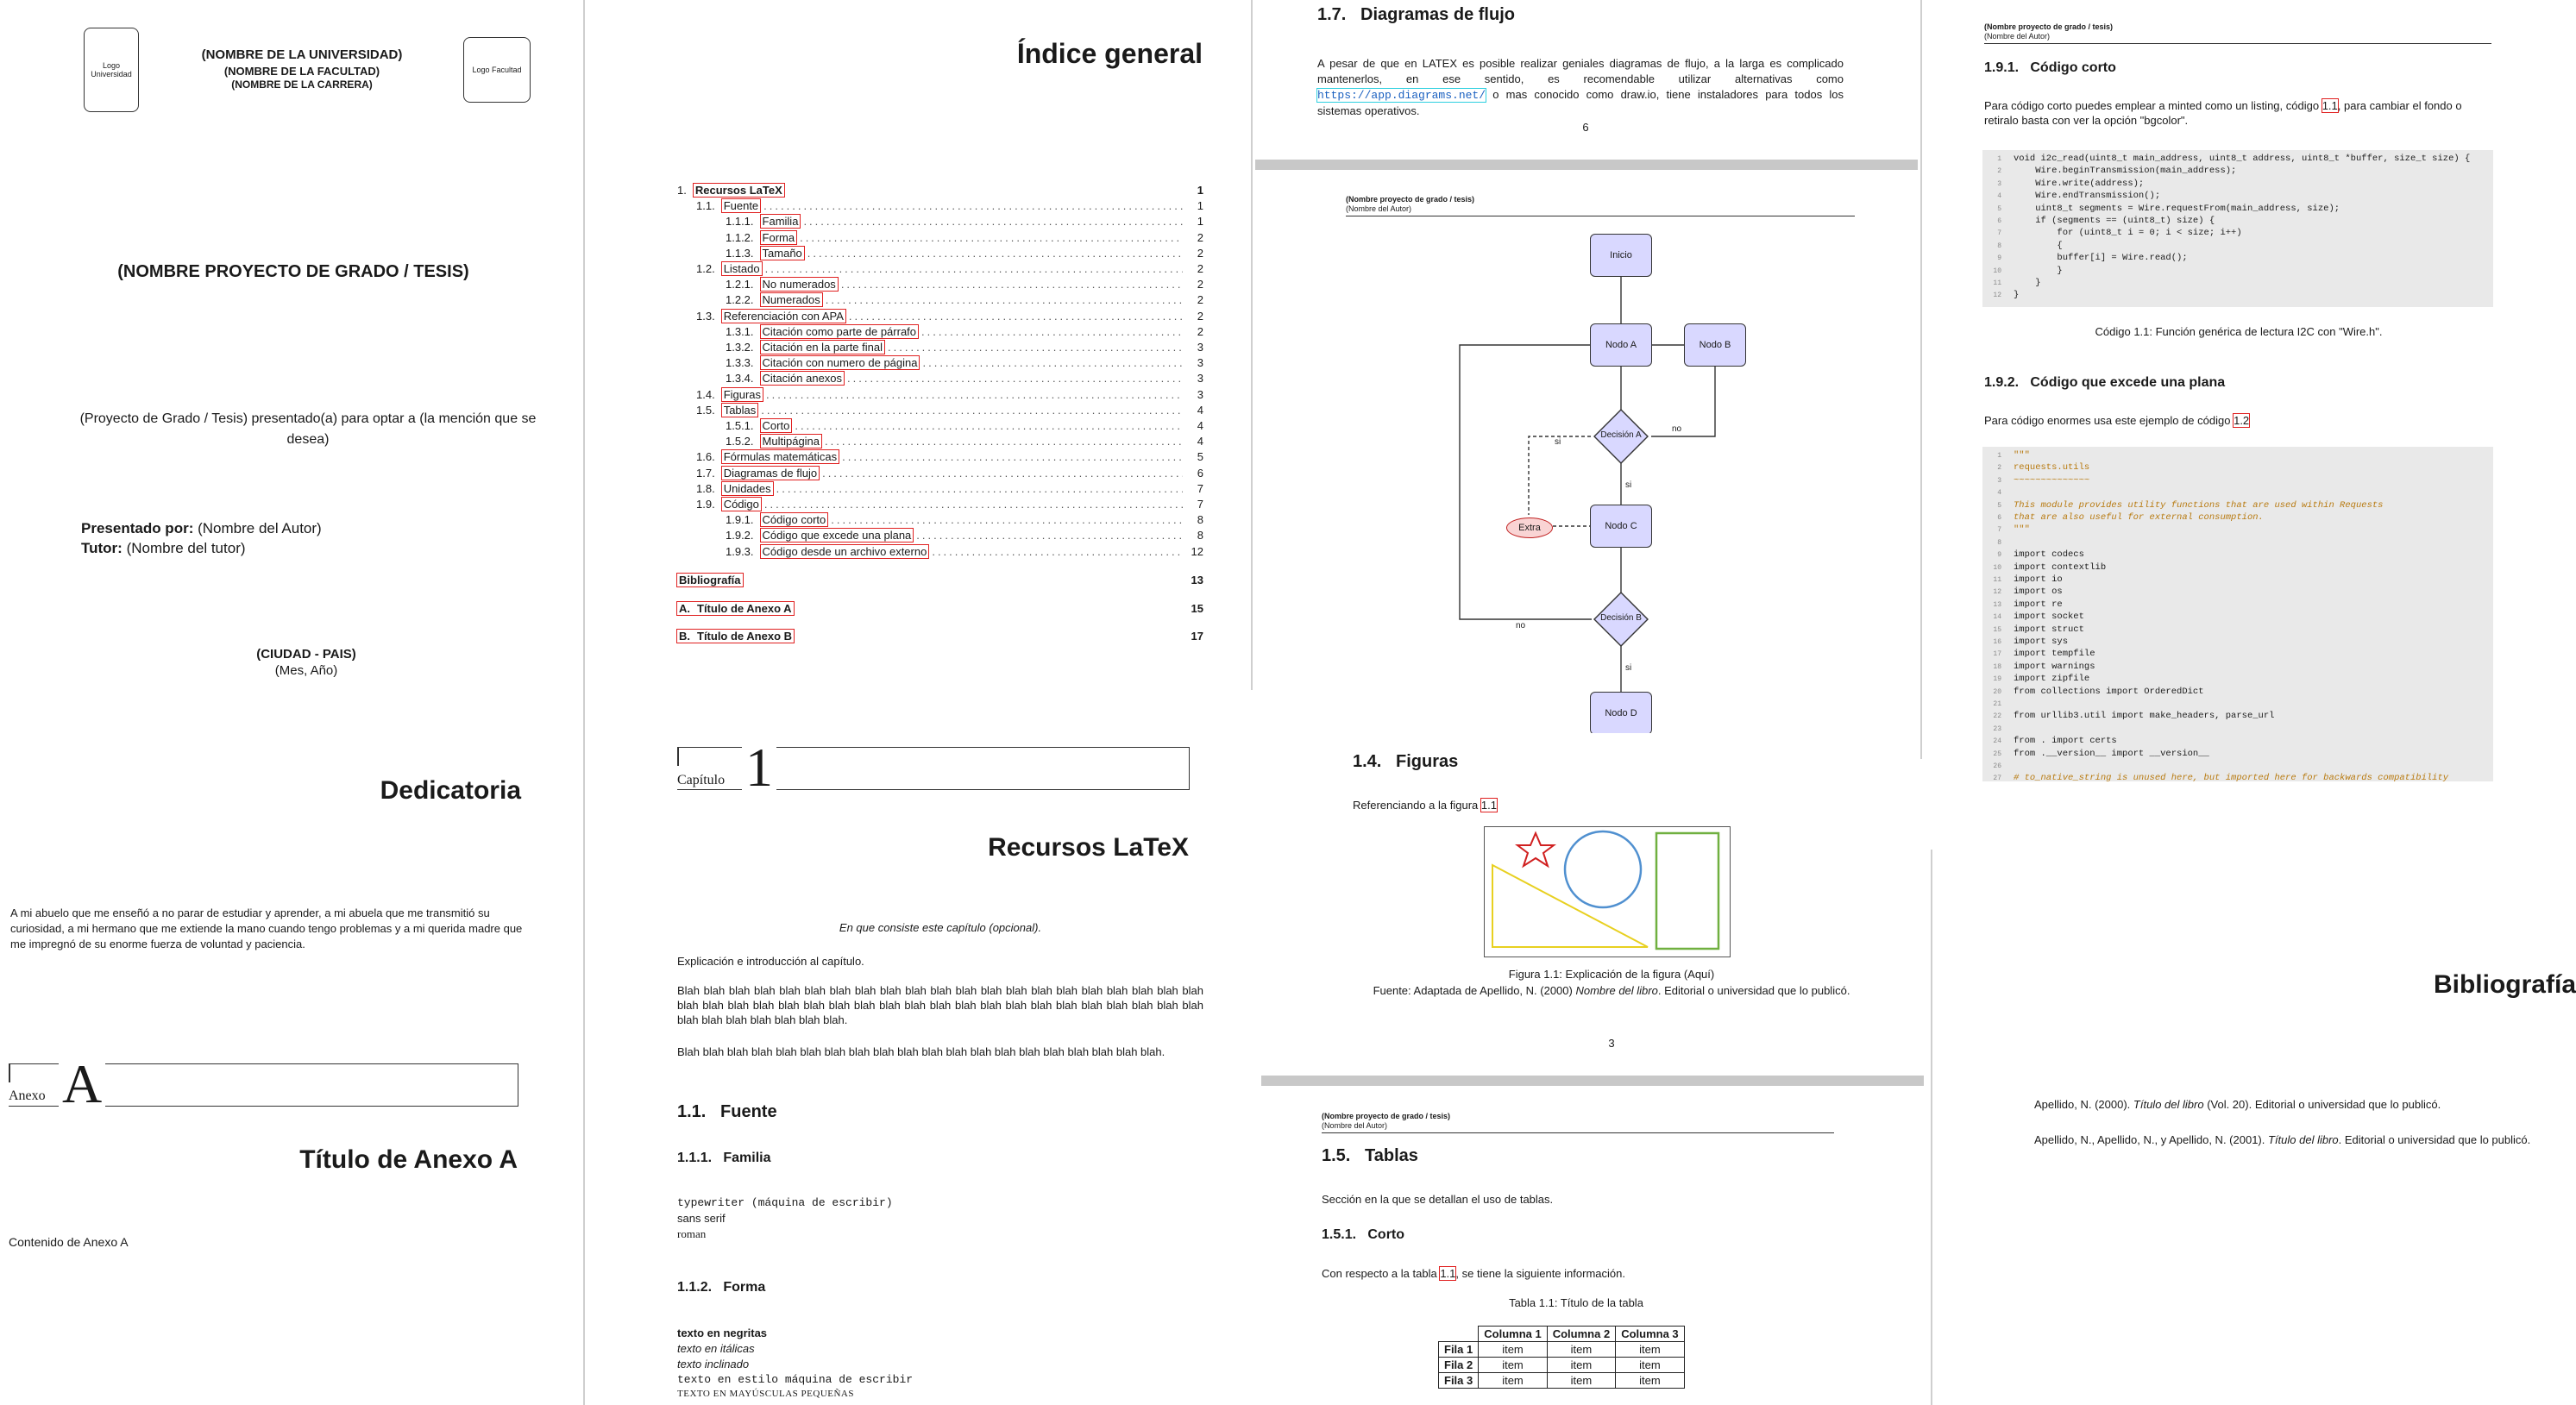 The image size is (2576, 1405). Describe the element at coordinates (701, 1219) in the screenshot. I see `font-example: sans serif` at that location.